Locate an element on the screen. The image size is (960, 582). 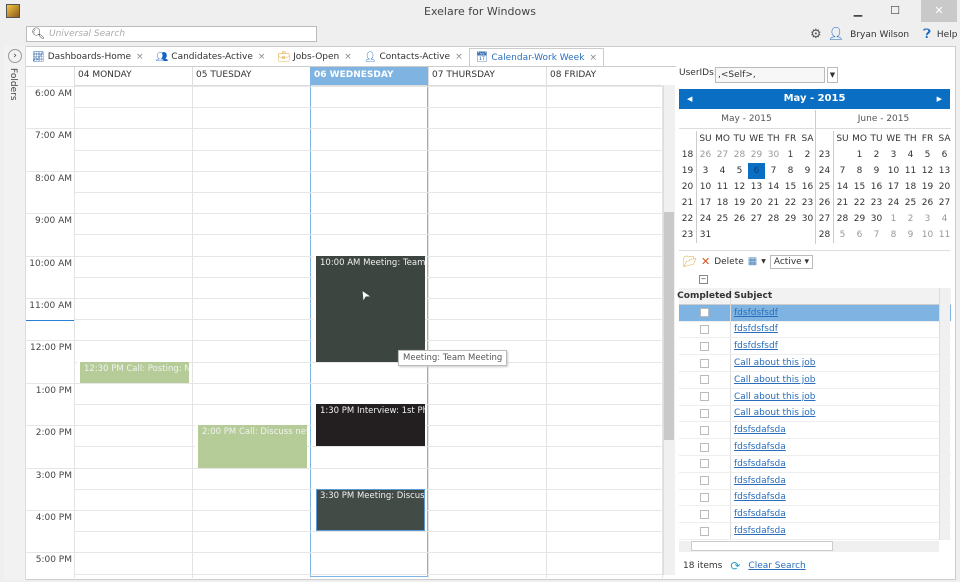
task-row: Call about this job is located at coordinates (815, 380).